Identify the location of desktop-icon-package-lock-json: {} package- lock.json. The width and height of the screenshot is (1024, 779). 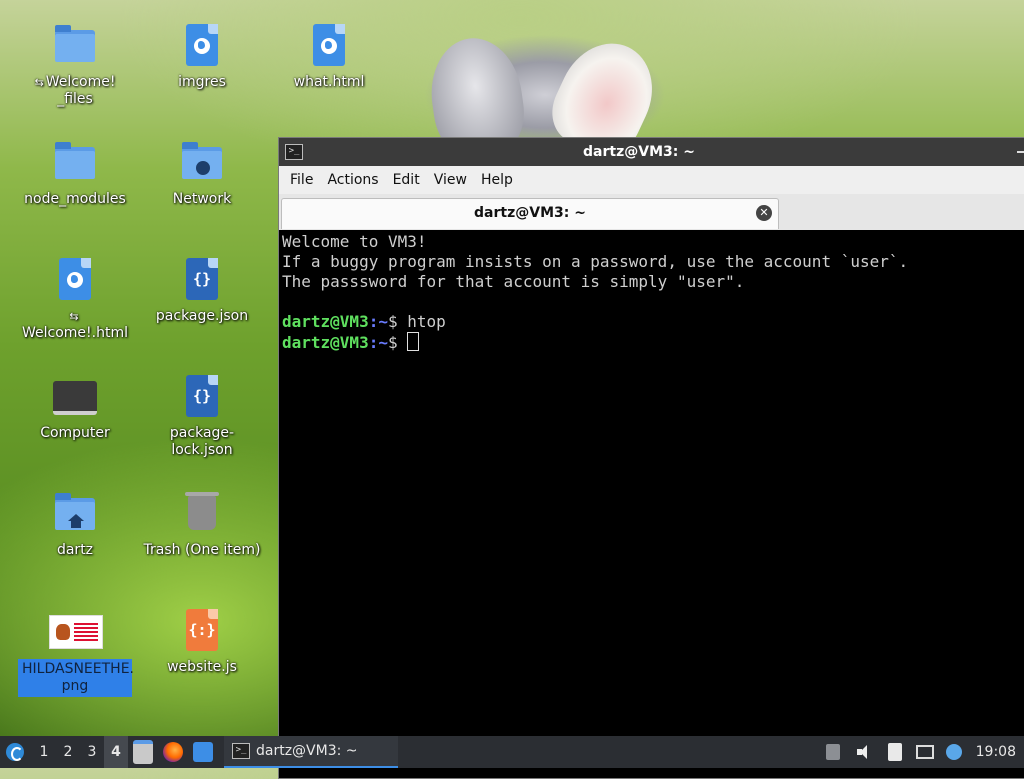
(202, 416).